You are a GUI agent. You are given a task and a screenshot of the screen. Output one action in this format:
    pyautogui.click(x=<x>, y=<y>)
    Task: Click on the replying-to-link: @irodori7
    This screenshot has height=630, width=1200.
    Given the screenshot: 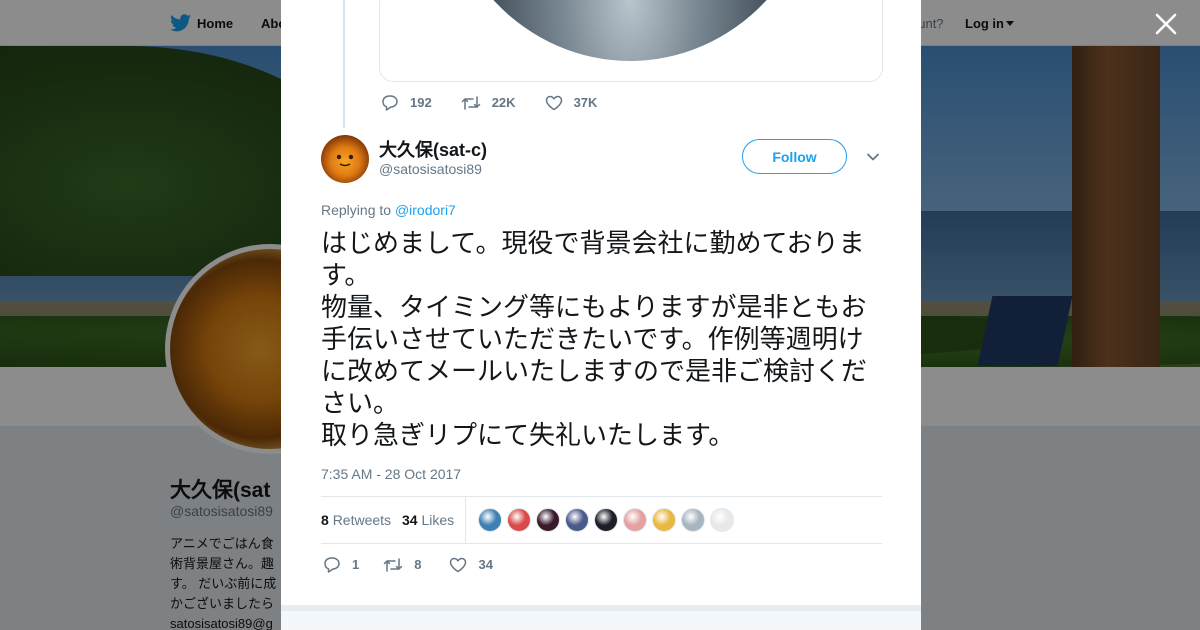 What is the action you would take?
    pyautogui.click(x=425, y=210)
    